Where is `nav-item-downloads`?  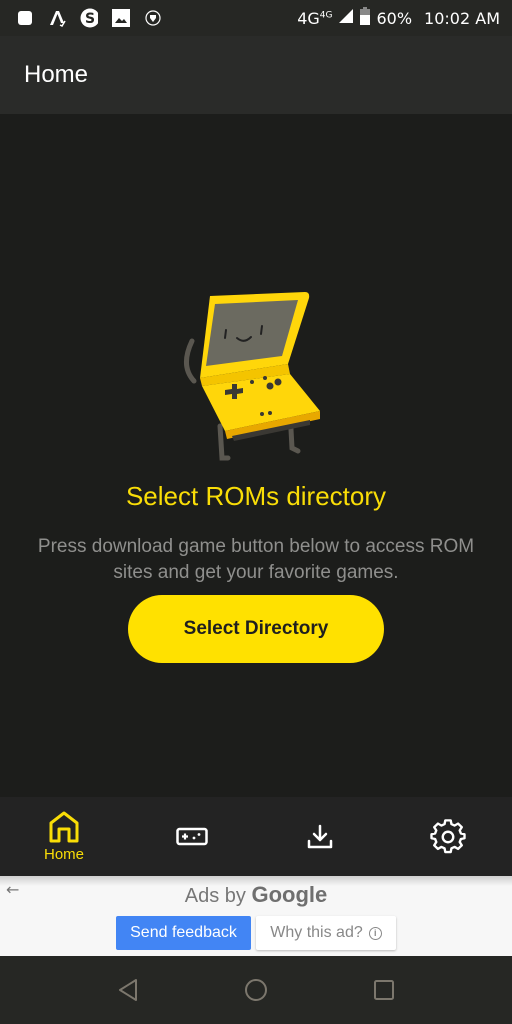 nav-item-downloads is located at coordinates (320, 836).